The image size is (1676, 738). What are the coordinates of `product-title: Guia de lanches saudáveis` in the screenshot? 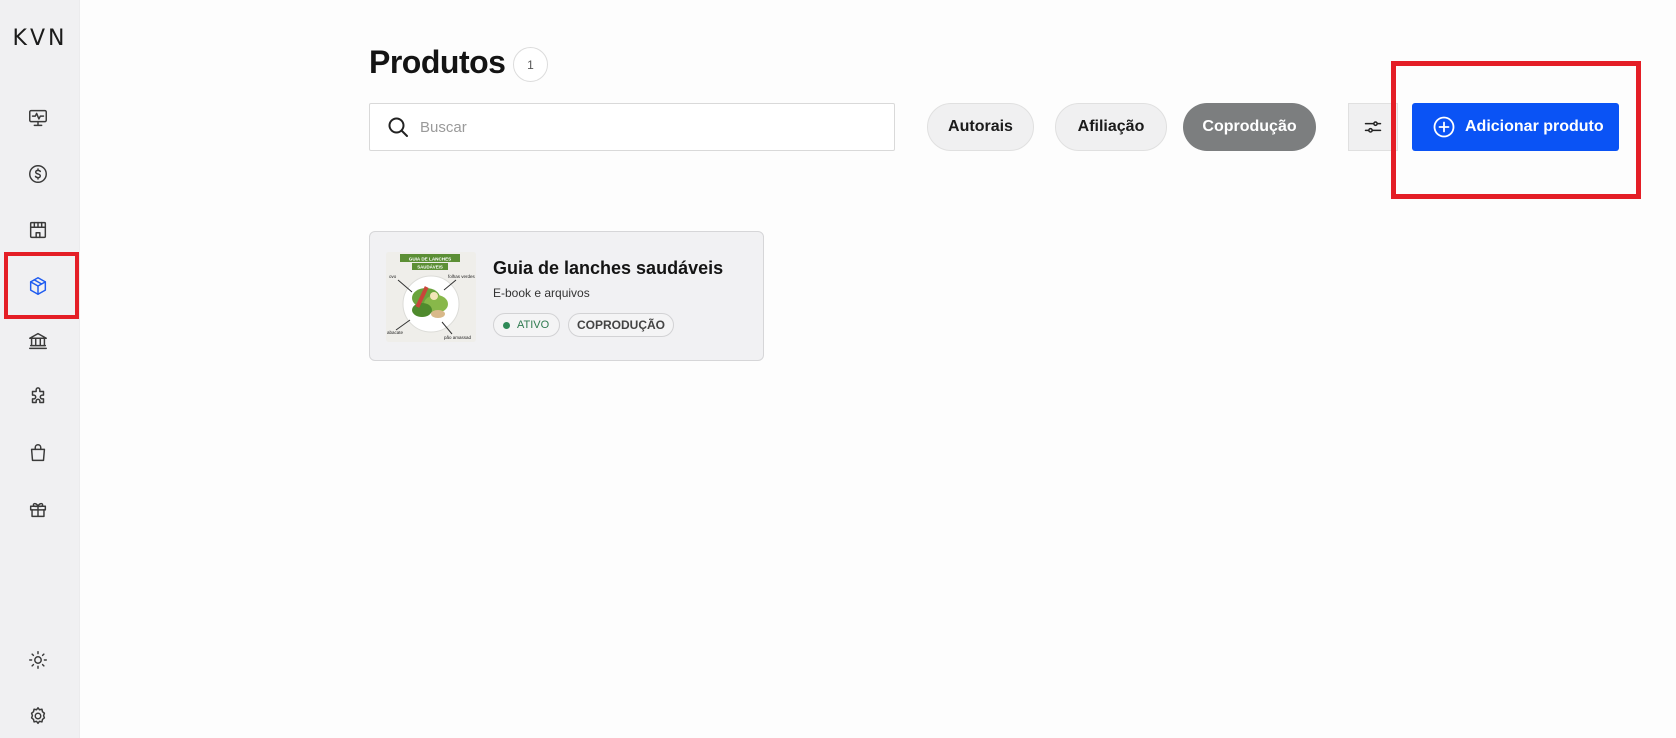 It's located at (608, 268).